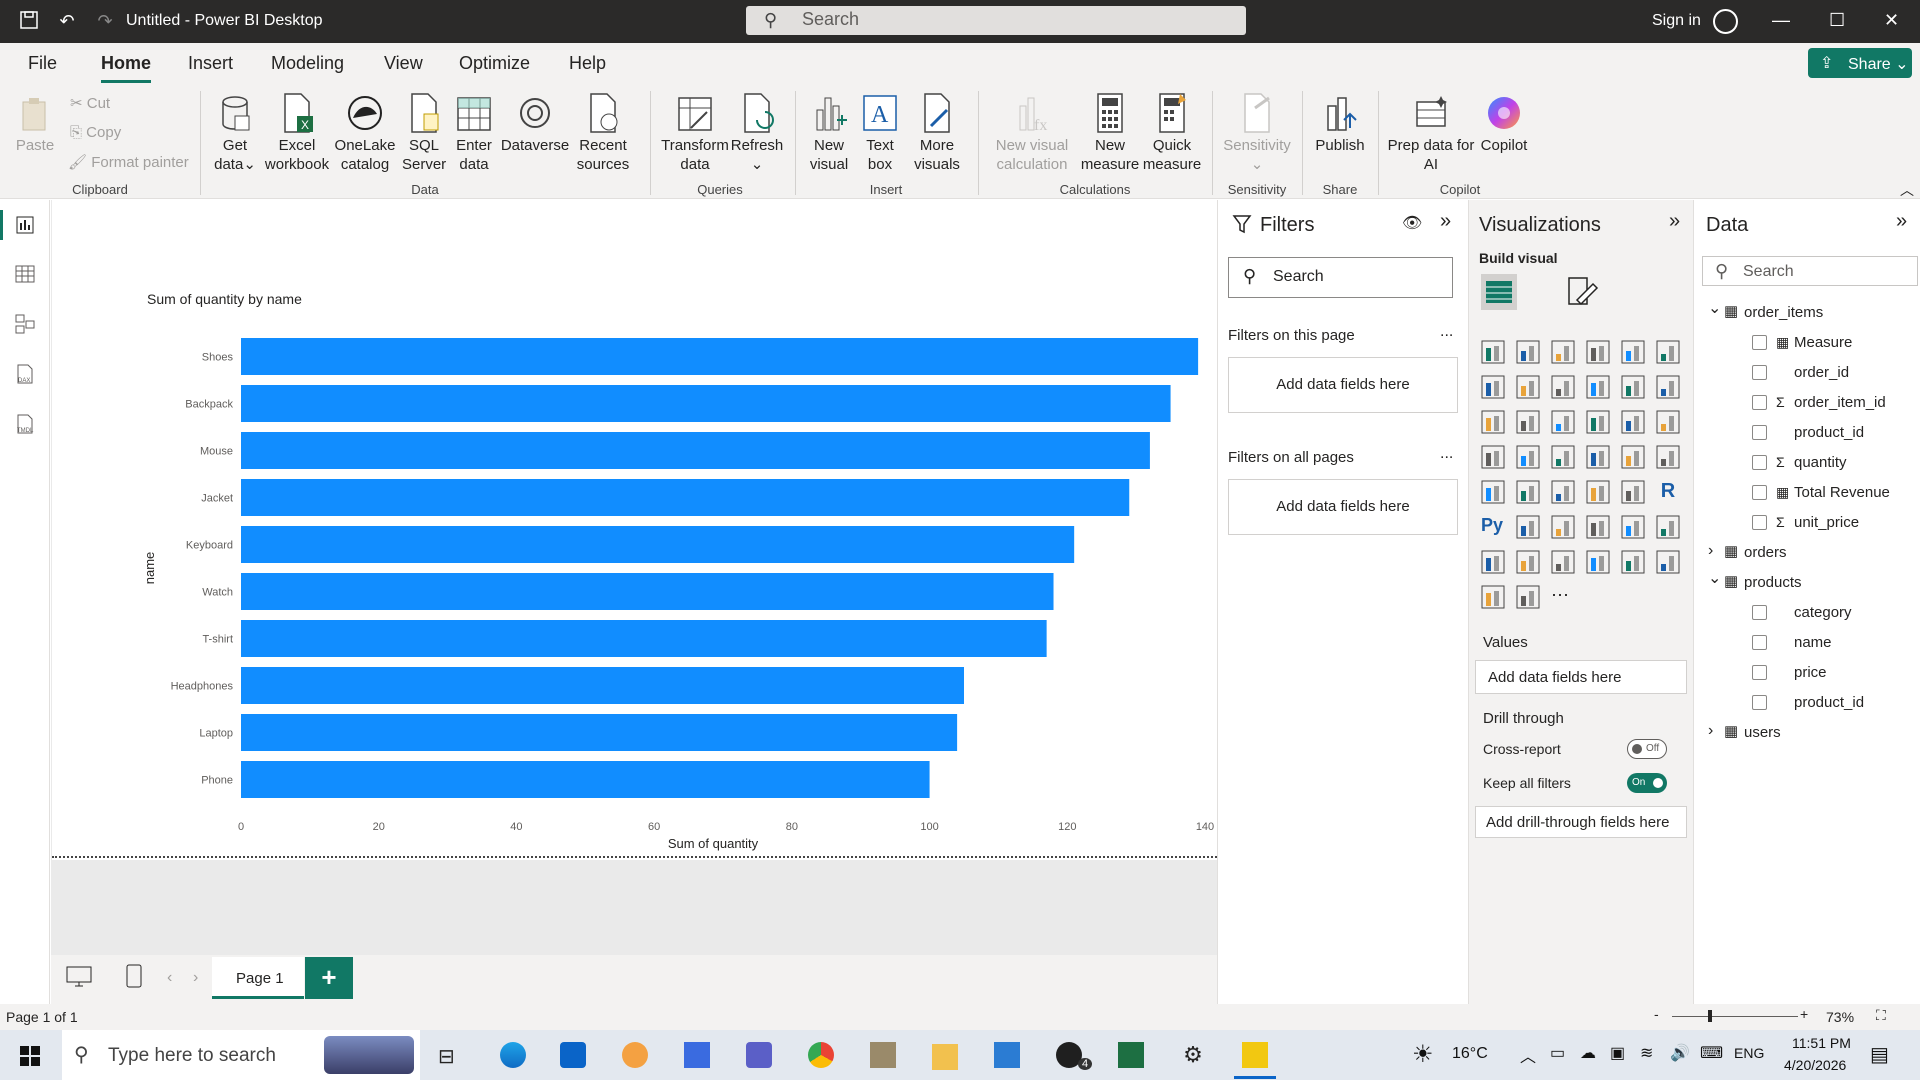  Describe the element at coordinates (1598, 527) in the screenshot. I see `qa-visual-icon` at that location.